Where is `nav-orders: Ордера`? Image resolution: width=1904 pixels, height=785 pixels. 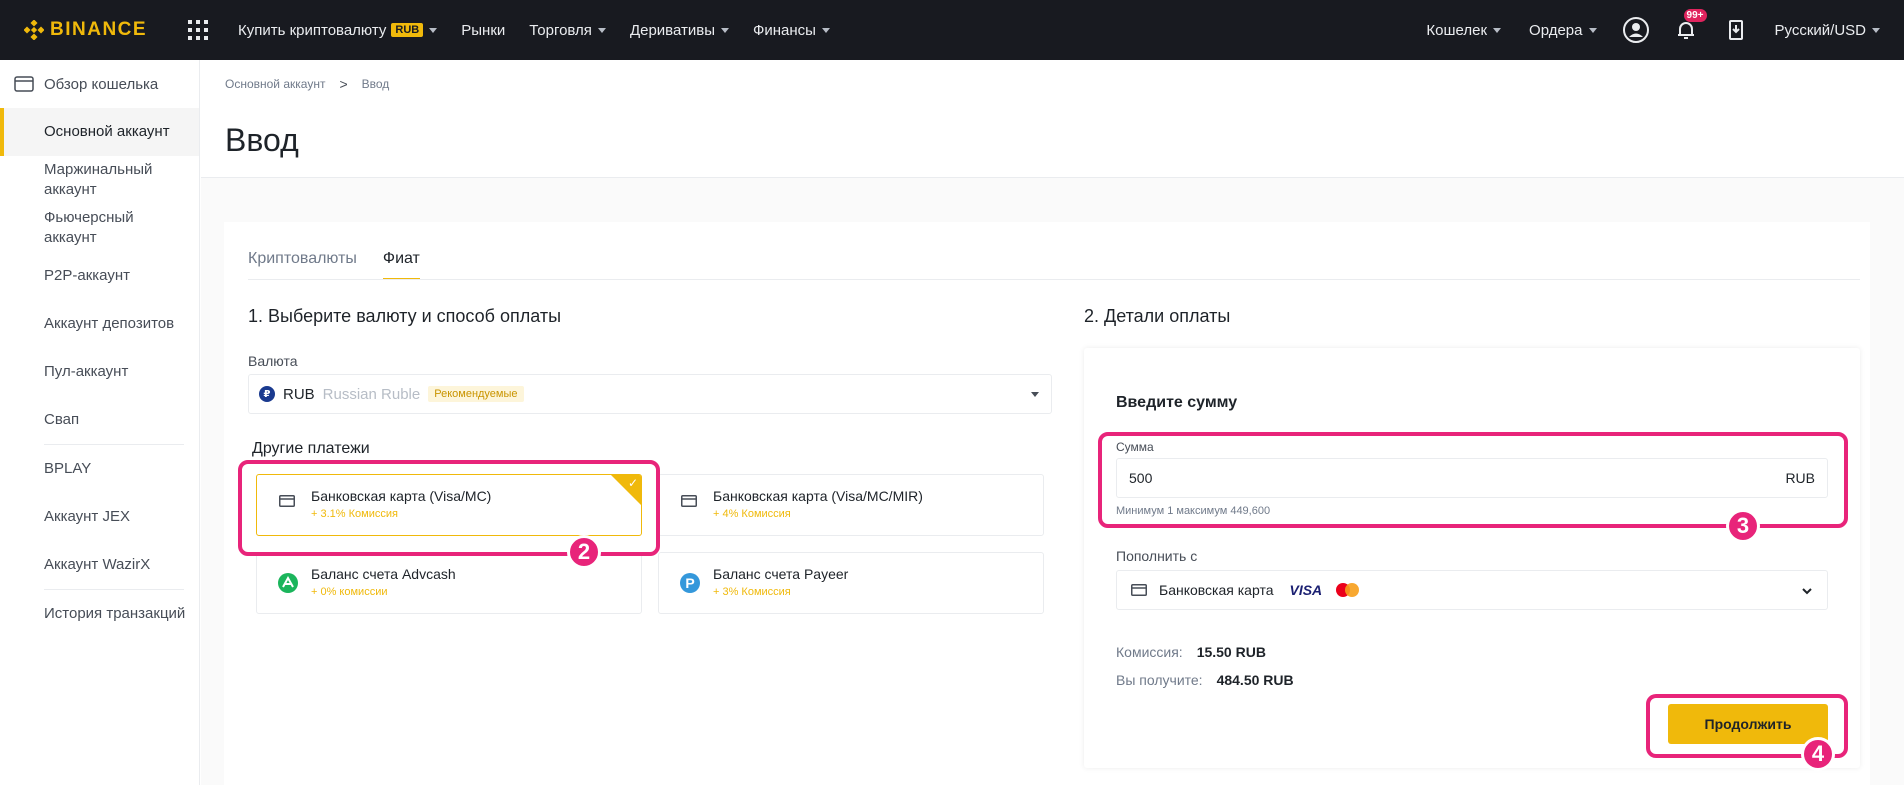
nav-orders: Ордера is located at coordinates (1563, 30).